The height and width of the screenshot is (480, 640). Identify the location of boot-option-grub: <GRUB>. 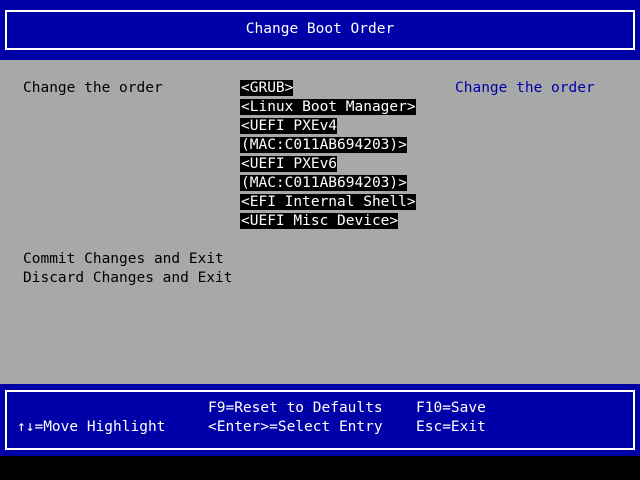
(325, 88).